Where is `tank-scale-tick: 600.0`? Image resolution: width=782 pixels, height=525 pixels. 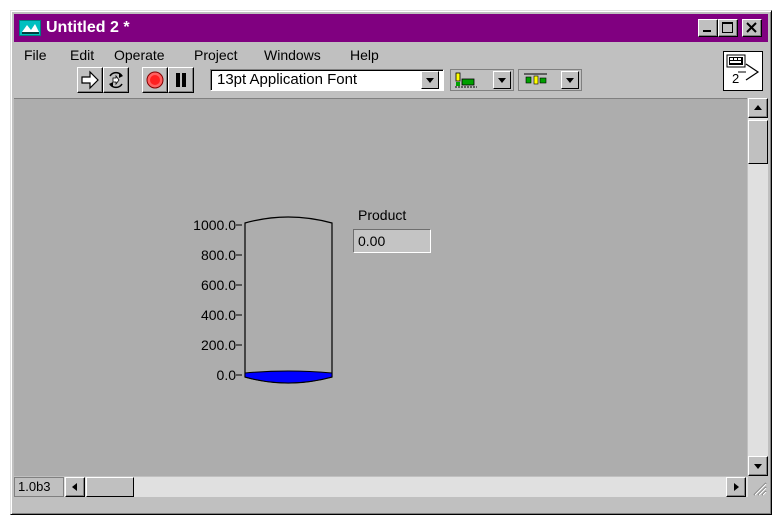
tank-scale-tick: 600.0 is located at coordinates (218, 285).